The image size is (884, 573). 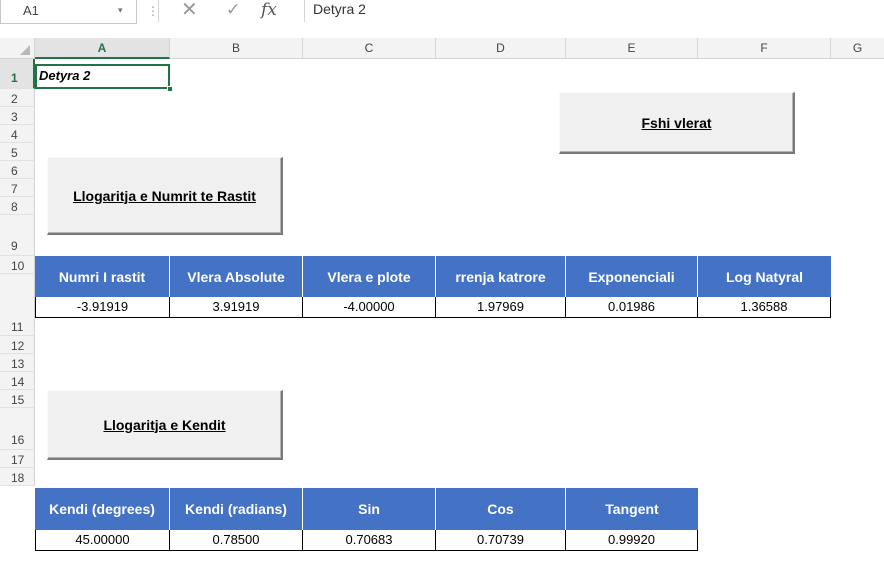 I want to click on table-cell: 1.36588, so click(x=764, y=307).